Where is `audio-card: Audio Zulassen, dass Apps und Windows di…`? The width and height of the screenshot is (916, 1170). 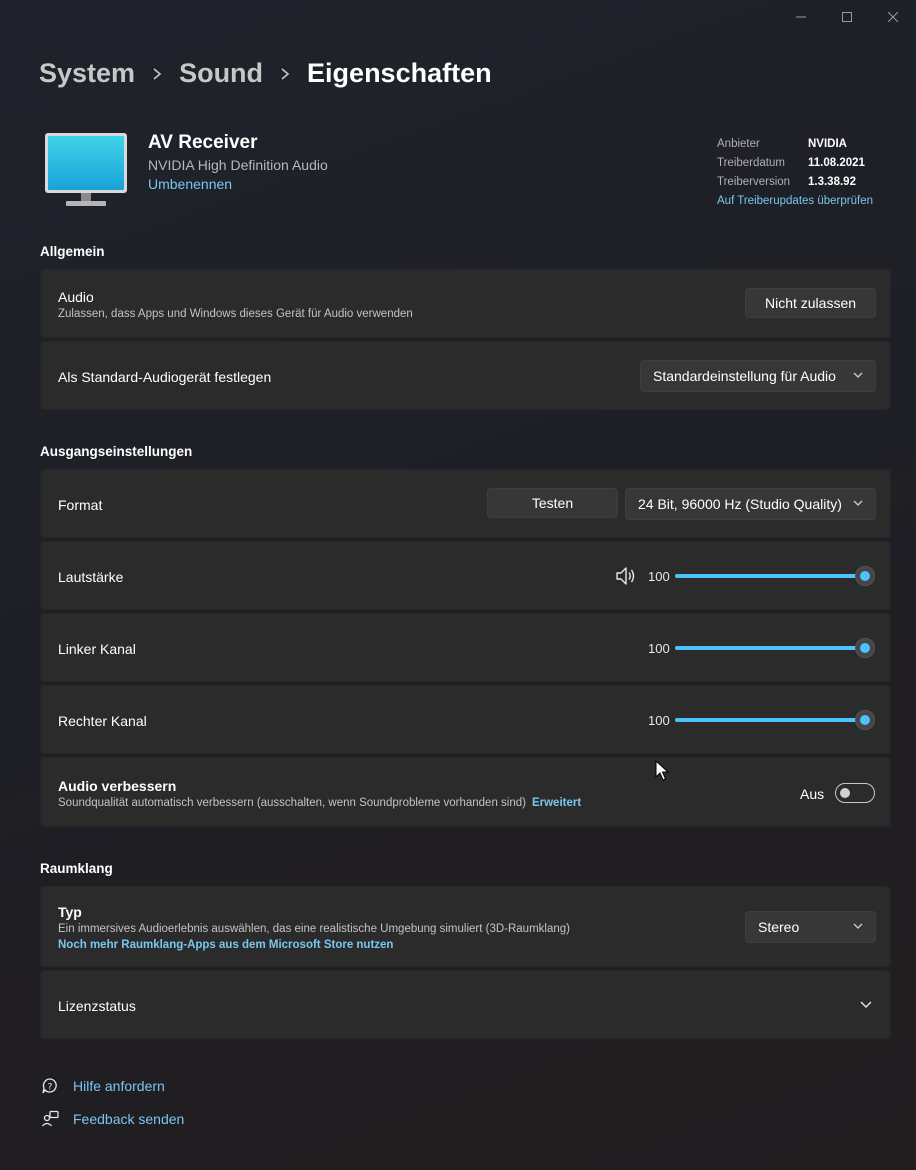
audio-card: Audio Zulassen, dass Apps und Windows di… is located at coordinates (465, 303).